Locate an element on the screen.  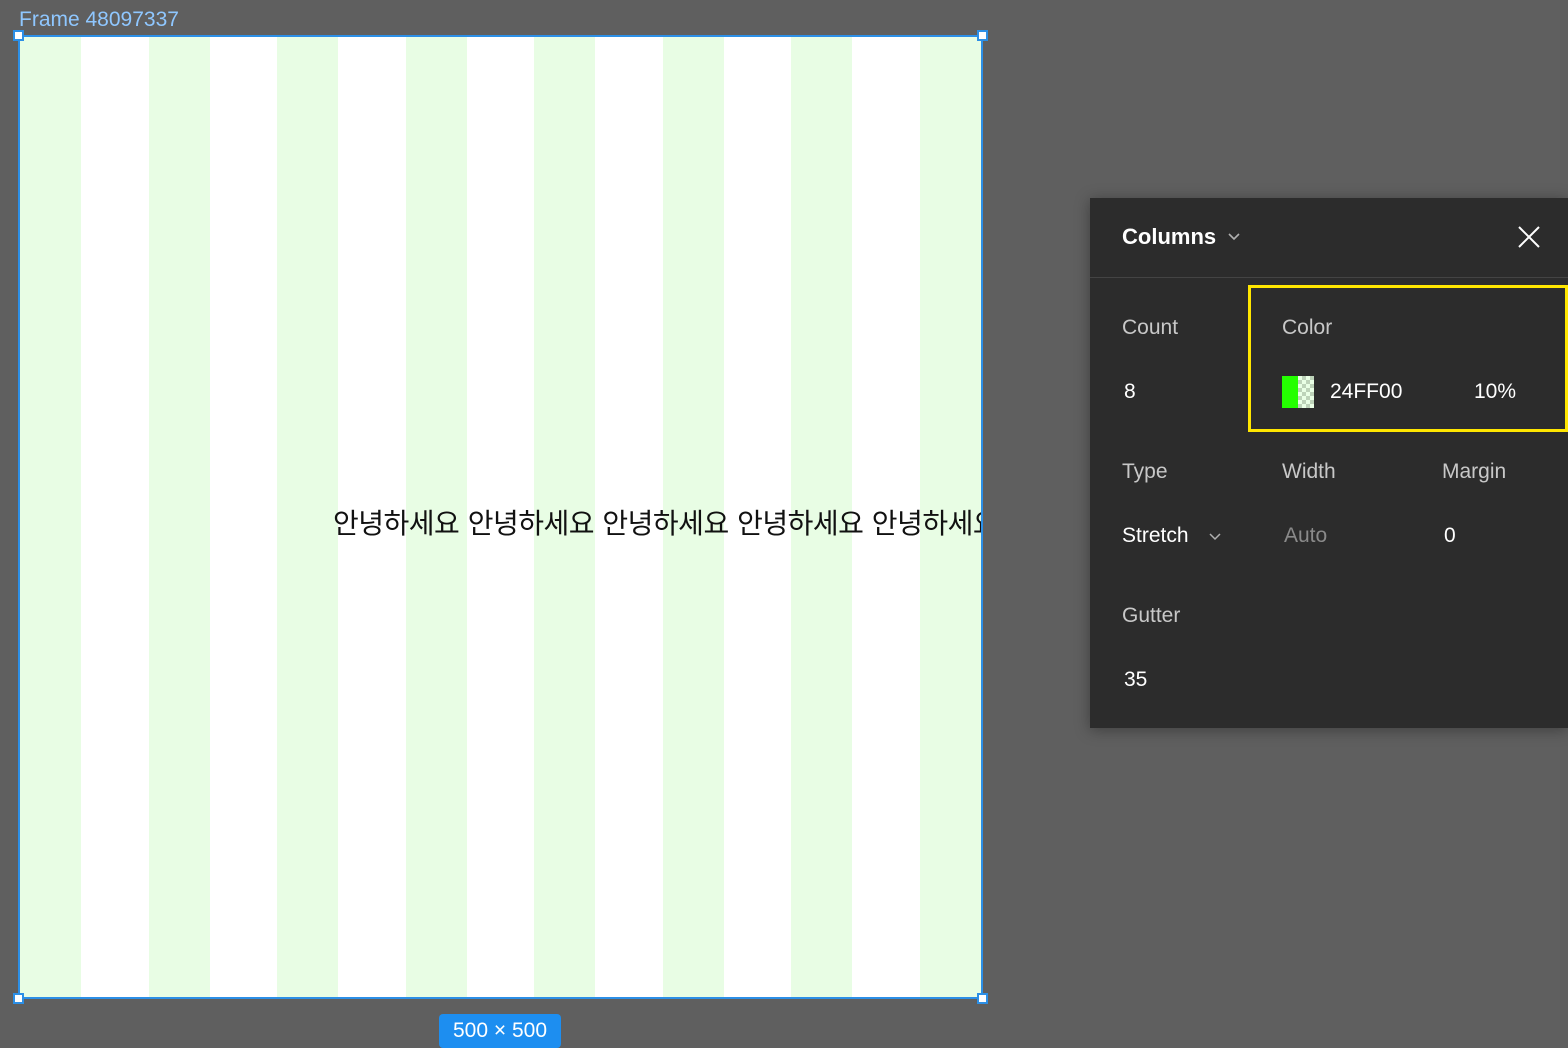
gutter-input: 35 is located at coordinates (1135, 680).